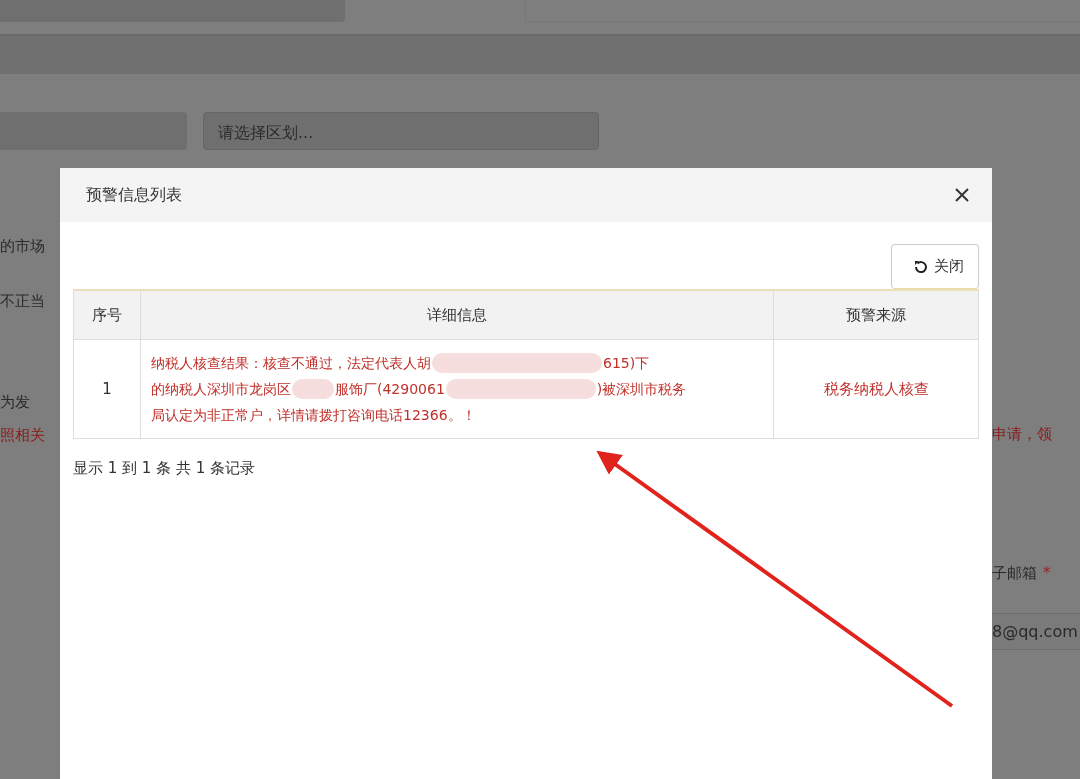 Image resolution: width=1080 pixels, height=779 pixels. What do you see at coordinates (1047, 573) in the screenshot?
I see `required-mark: *` at bounding box center [1047, 573].